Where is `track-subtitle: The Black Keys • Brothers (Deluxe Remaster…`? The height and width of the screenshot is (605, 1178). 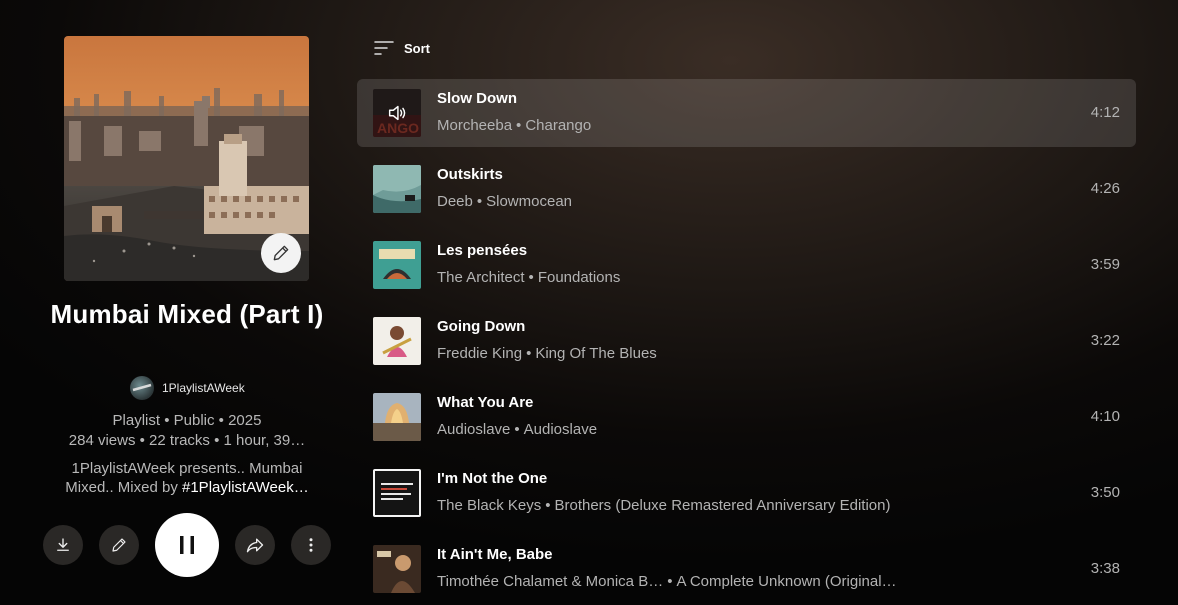 track-subtitle: The Black Keys • Brothers (Deluxe Remaster… is located at coordinates (664, 505).